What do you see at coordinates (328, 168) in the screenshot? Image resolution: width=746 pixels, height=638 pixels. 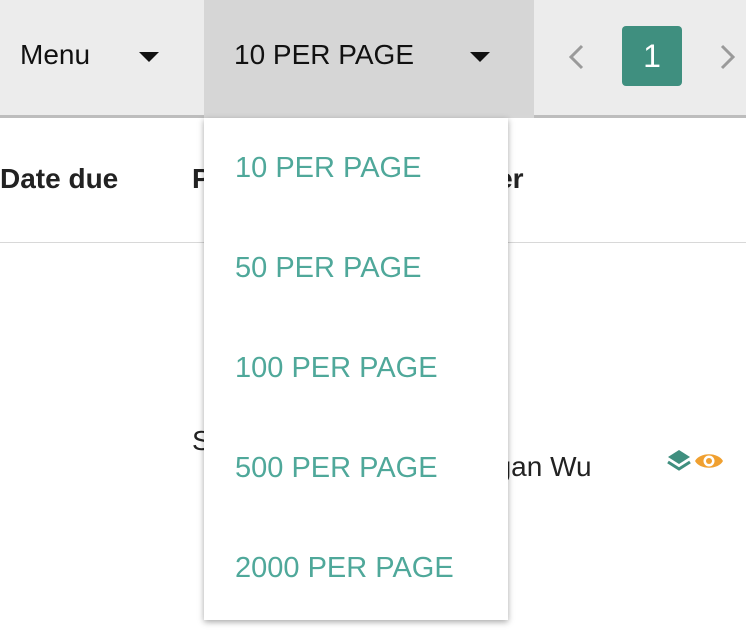 I see `per-page-option-10: 10 PER PAGE` at bounding box center [328, 168].